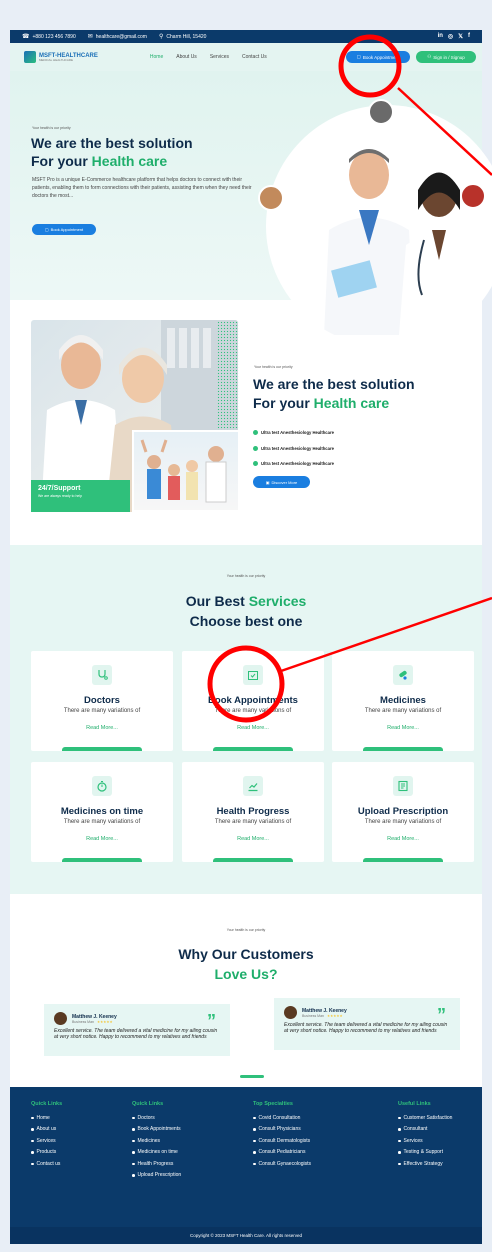 Image resolution: width=492 pixels, height=1252 pixels. I want to click on footer-link: Book Appointments, so click(156, 1130).